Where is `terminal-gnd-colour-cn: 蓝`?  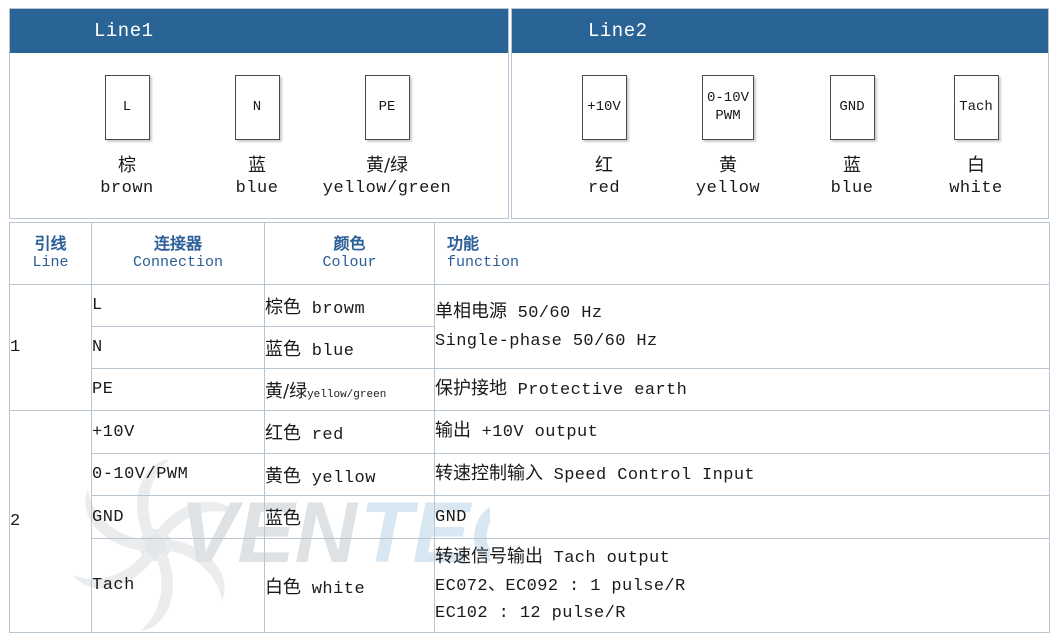 terminal-gnd-colour-cn: 蓝 is located at coordinates (852, 165).